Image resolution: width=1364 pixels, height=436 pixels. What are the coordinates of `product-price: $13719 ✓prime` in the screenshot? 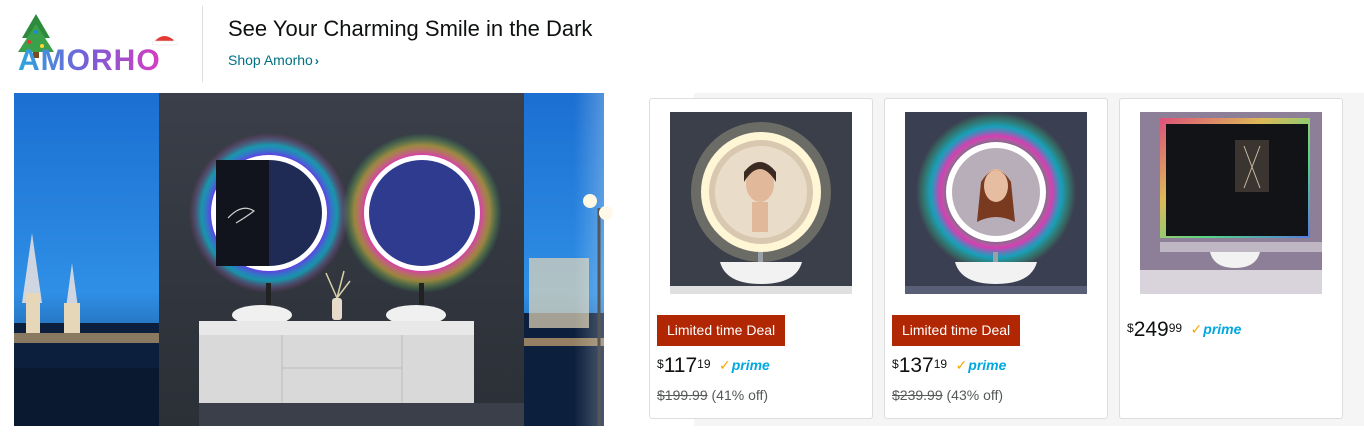 It's located at (949, 366).